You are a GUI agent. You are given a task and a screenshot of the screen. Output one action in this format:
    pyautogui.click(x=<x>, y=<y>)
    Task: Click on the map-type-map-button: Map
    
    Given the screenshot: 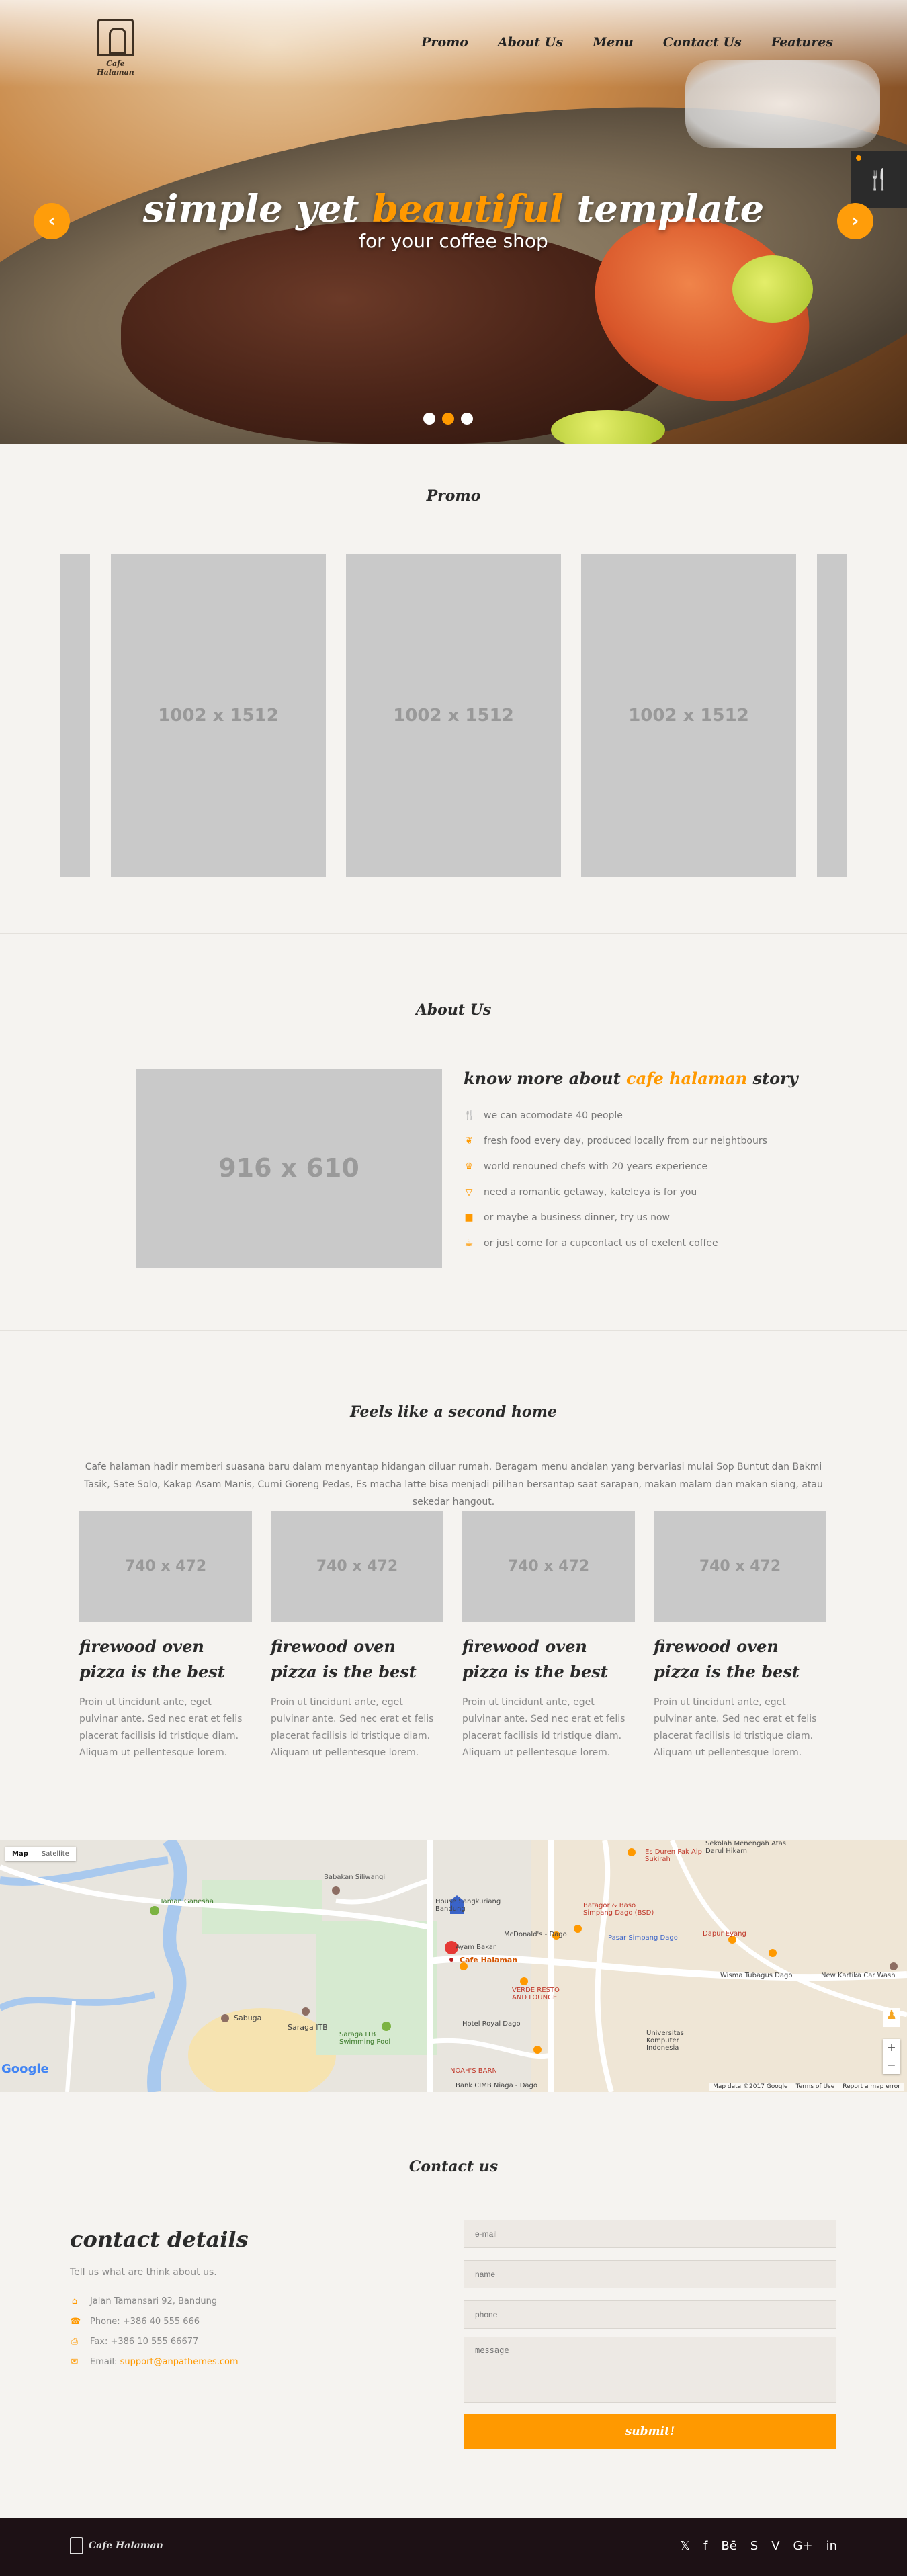 What is the action you would take?
    pyautogui.click(x=20, y=1854)
    